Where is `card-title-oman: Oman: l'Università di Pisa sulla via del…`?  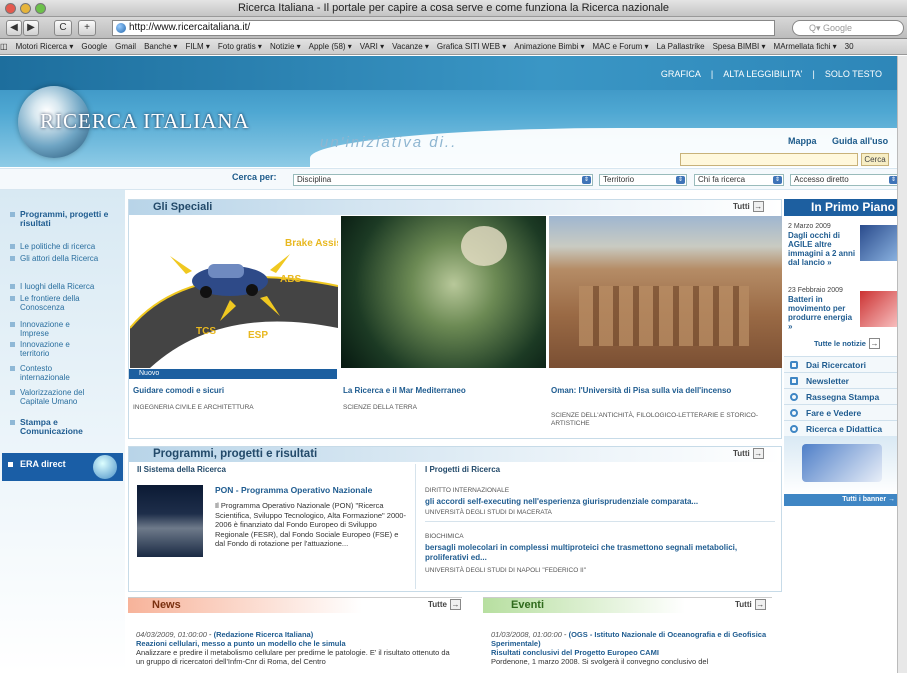
card-title-oman: Oman: l'Università di Pisa sulla via del… is located at coordinates (651, 391).